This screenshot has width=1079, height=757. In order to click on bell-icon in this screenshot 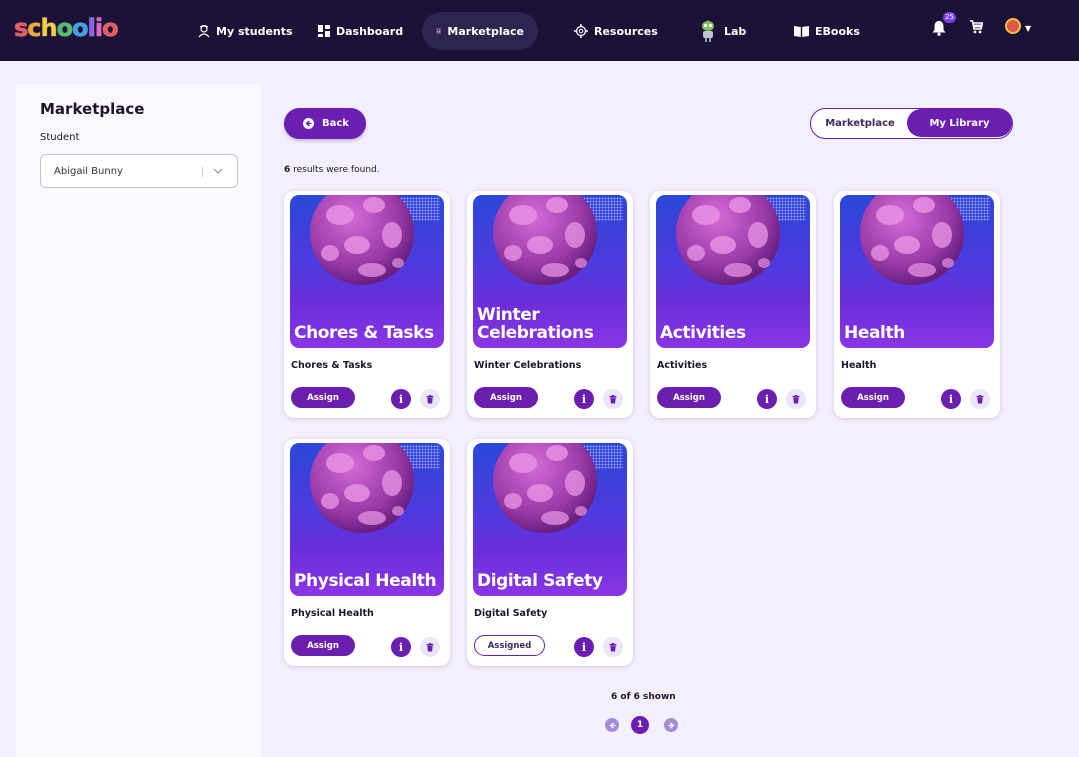, I will do `click(939, 28)`.